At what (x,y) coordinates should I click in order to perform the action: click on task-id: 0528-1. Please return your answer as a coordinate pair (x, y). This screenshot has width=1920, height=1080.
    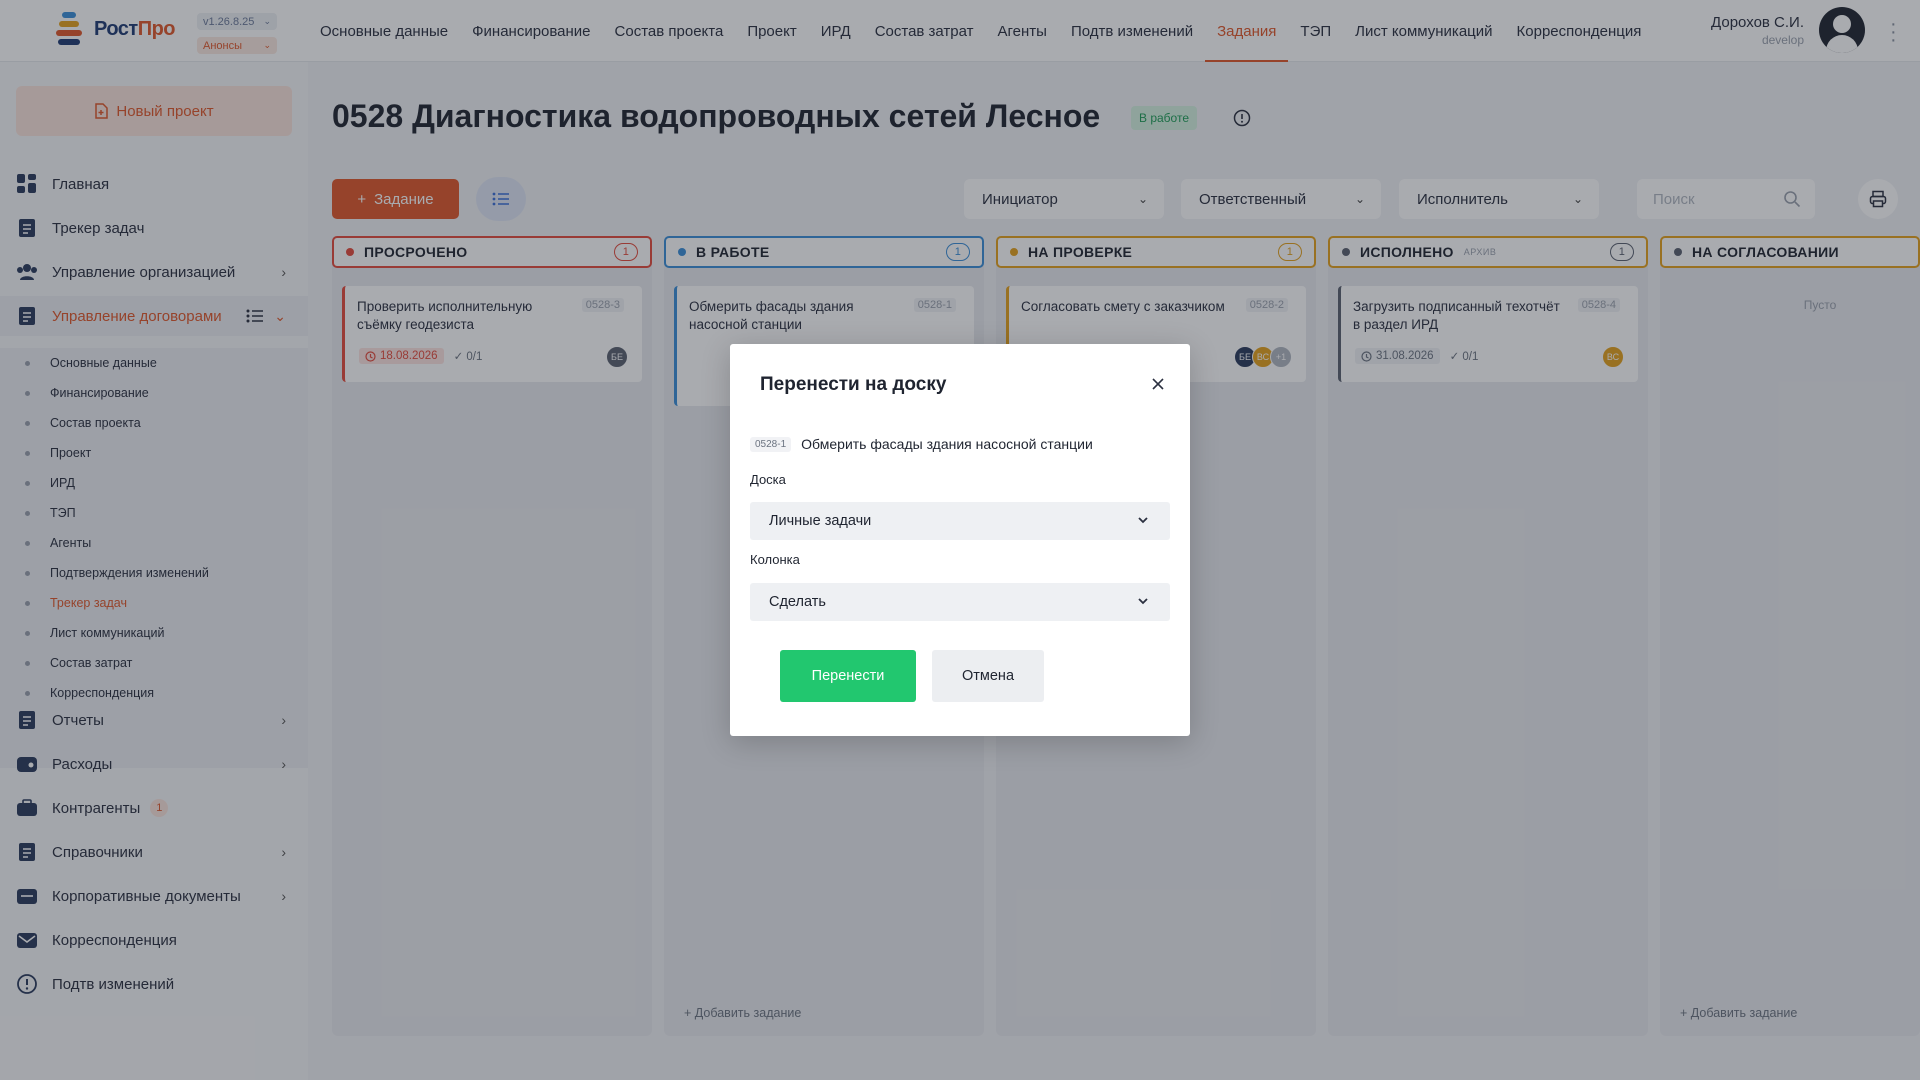
    Looking at the image, I should click on (771, 444).